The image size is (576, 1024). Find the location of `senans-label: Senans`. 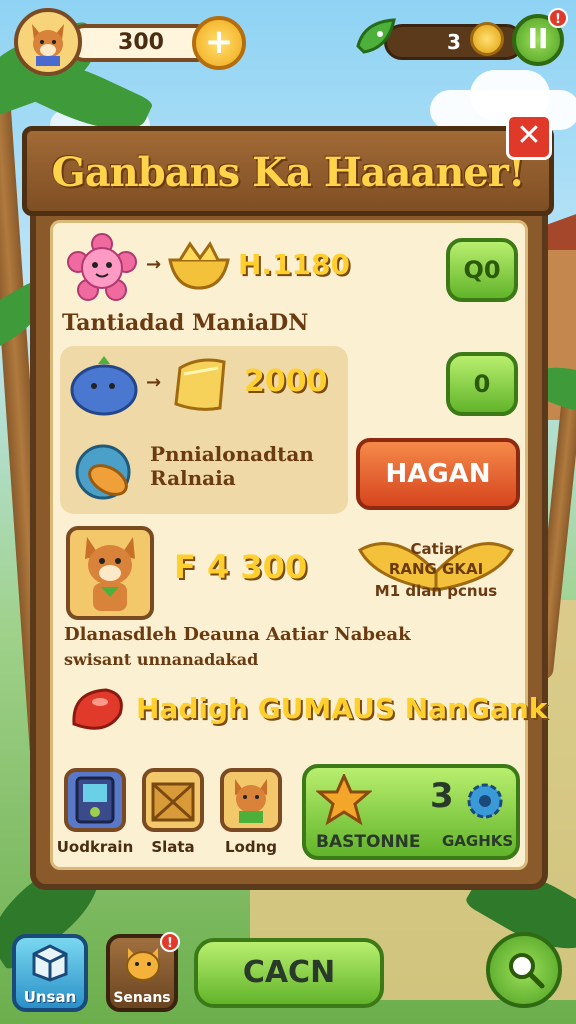

senans-label: Senans is located at coordinates (142, 998).